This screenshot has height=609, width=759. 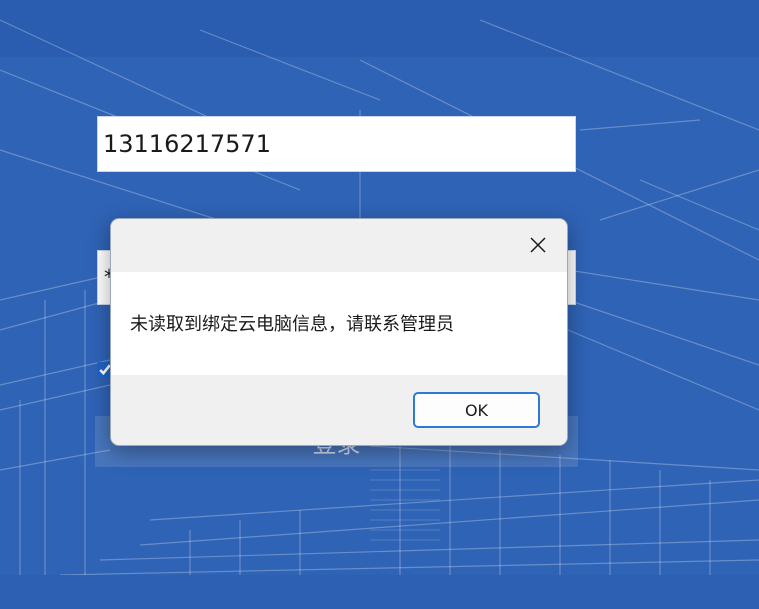 I want to click on close-icon, so click(x=538, y=245).